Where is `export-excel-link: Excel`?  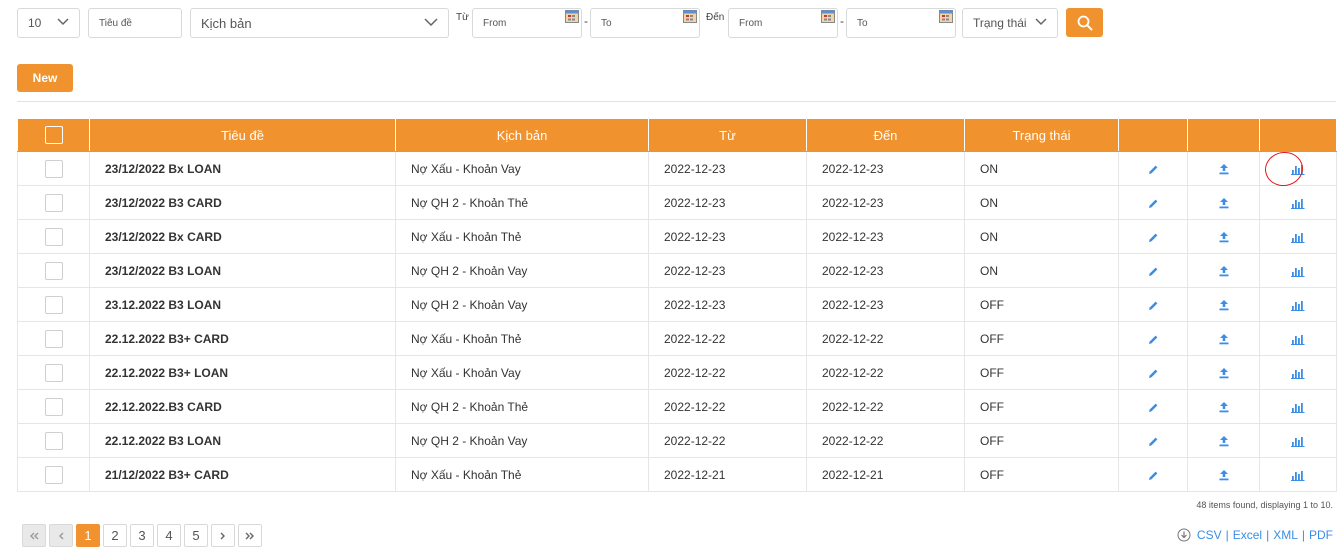 export-excel-link: Excel is located at coordinates (1247, 535).